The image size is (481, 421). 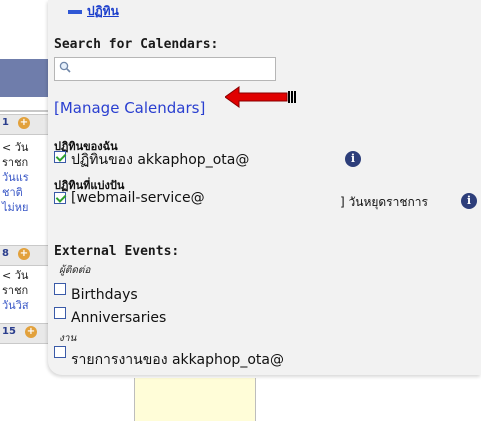 I want to click on anniversaries-checkbox, so click(x=60, y=313).